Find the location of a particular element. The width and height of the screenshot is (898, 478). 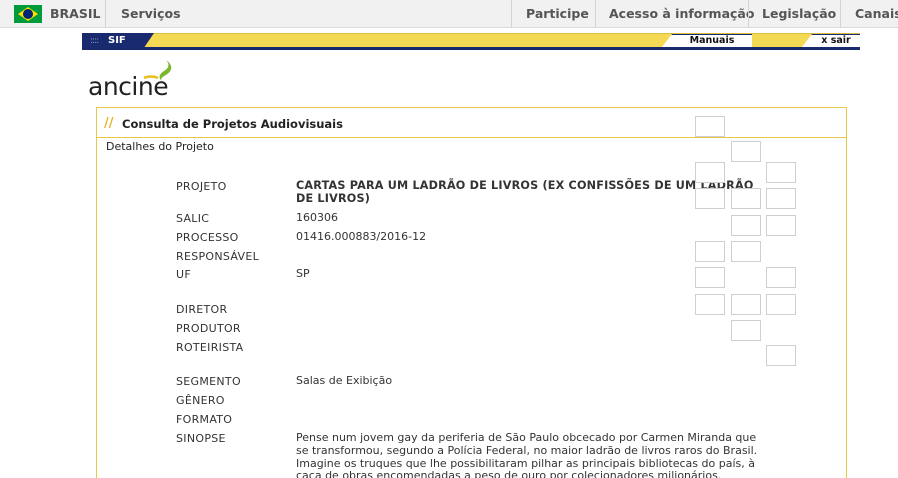

header-slashes-icon: // is located at coordinates (109, 123).